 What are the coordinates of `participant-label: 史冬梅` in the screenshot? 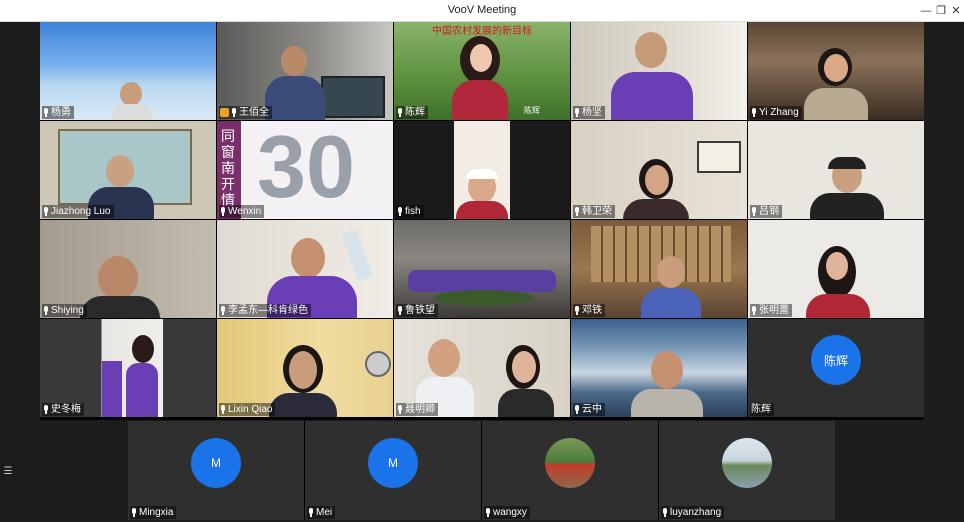 It's located at (63, 409).